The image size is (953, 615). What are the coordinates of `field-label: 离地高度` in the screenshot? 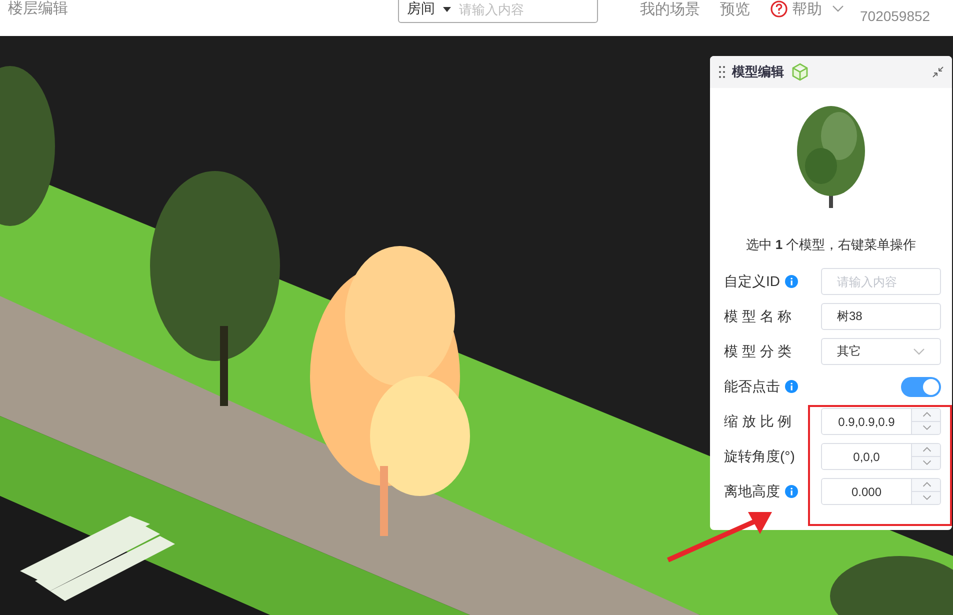 It's located at (752, 491).